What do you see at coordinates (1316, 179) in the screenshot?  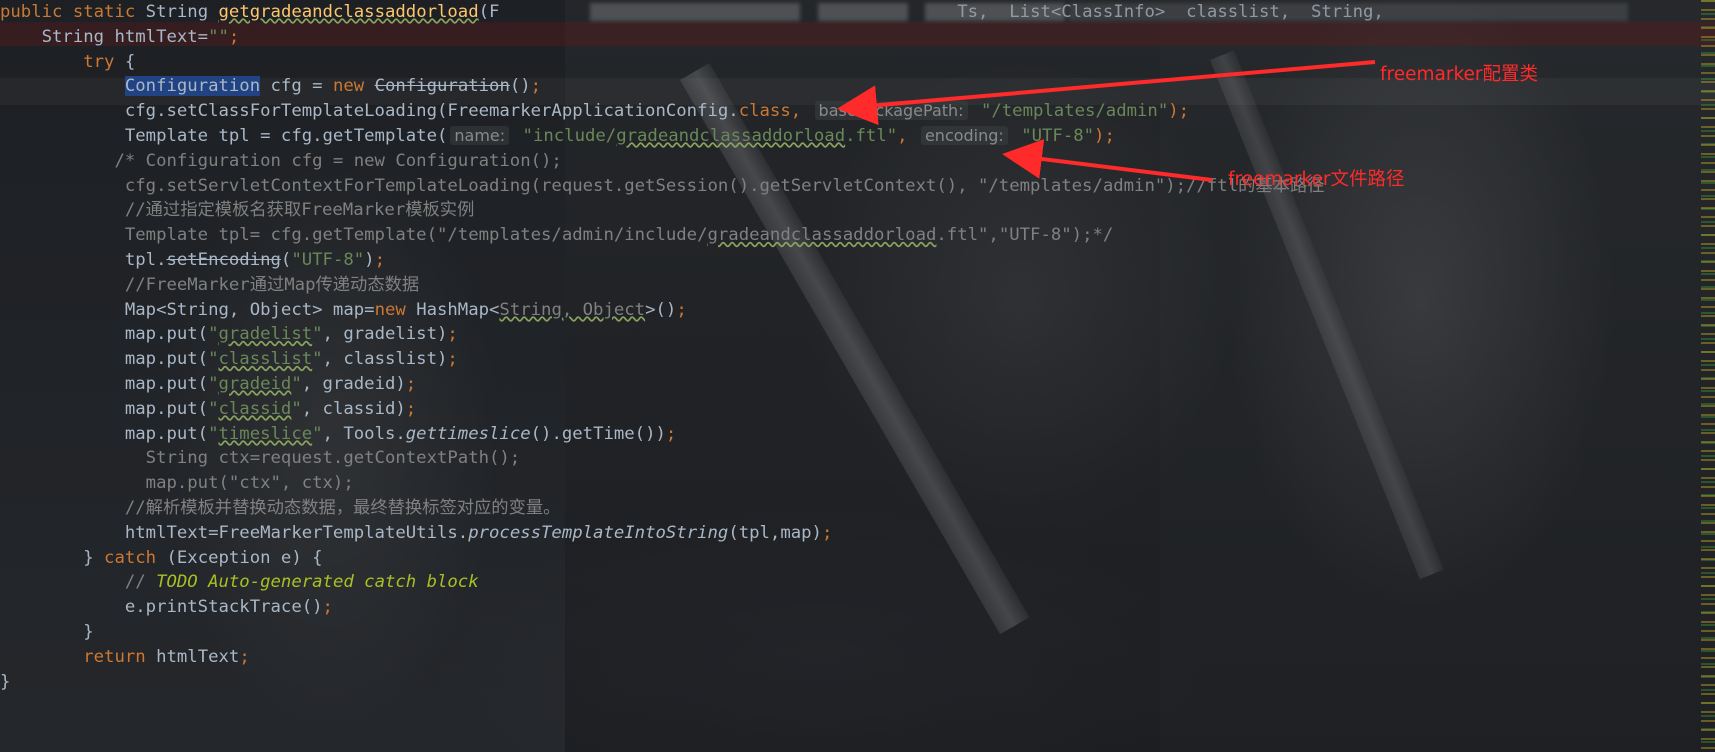 I see `annotation-file-path: freemarker文件路径` at bounding box center [1316, 179].